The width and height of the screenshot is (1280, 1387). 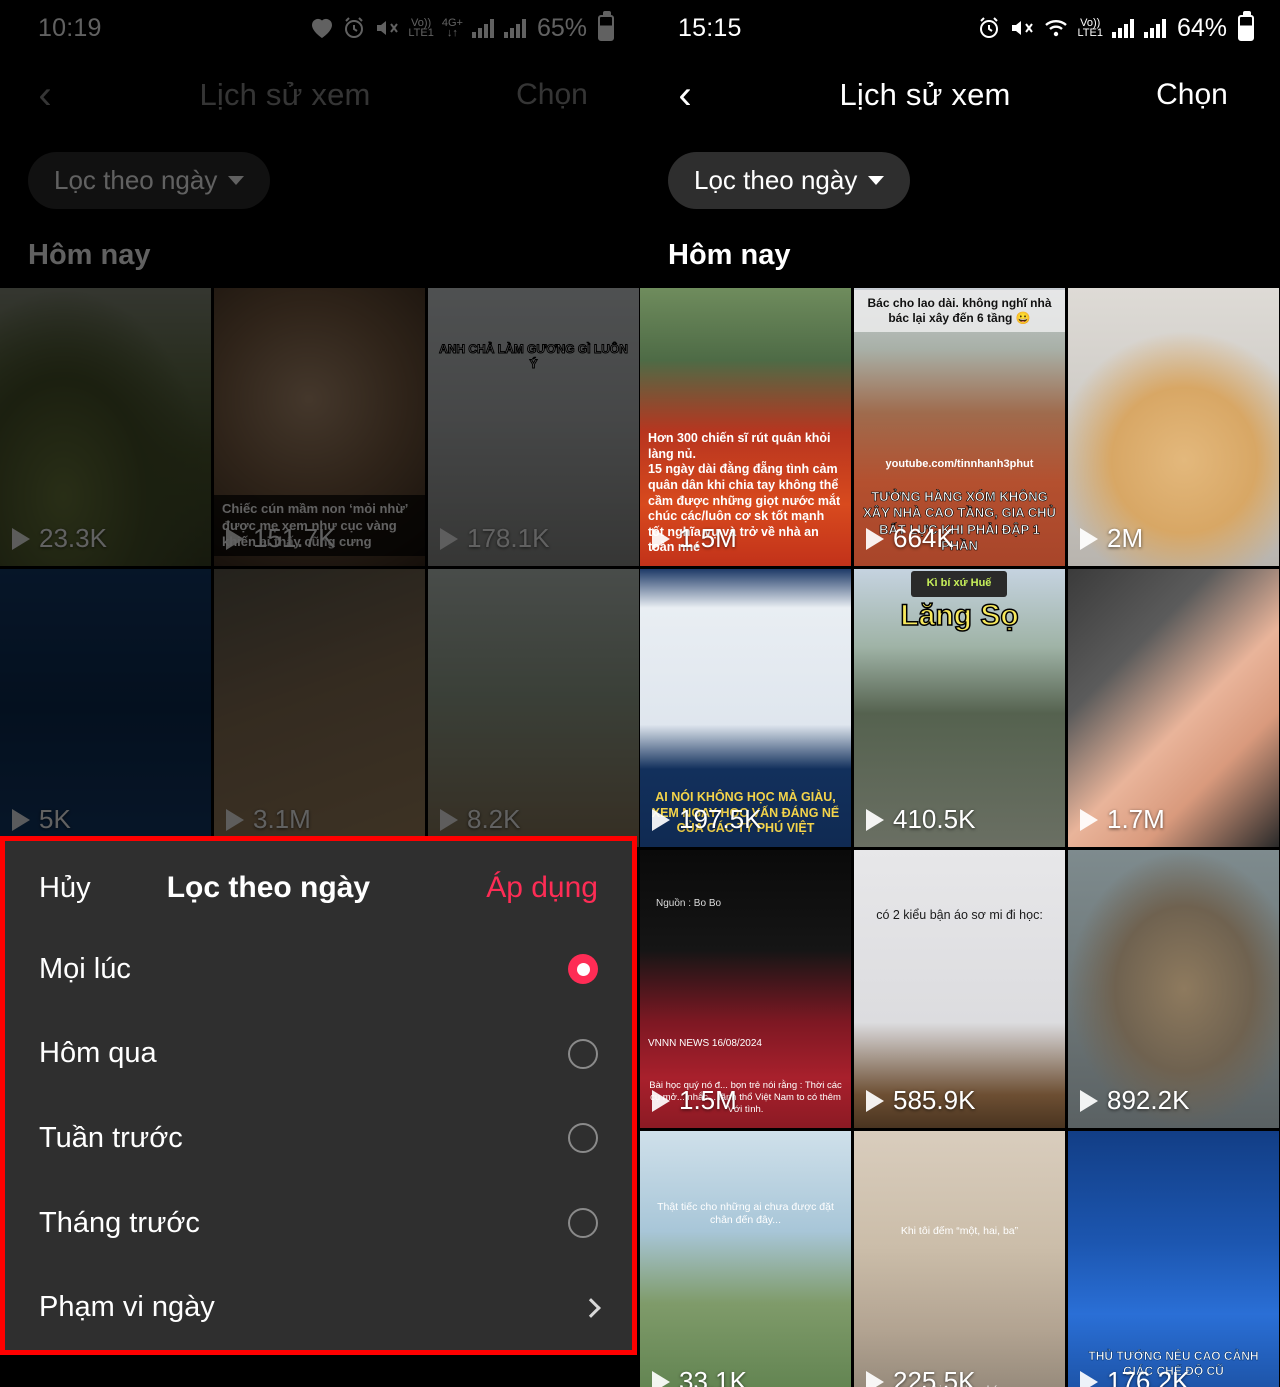 I want to click on chevron-right-icon, so click(x=591, y=1307).